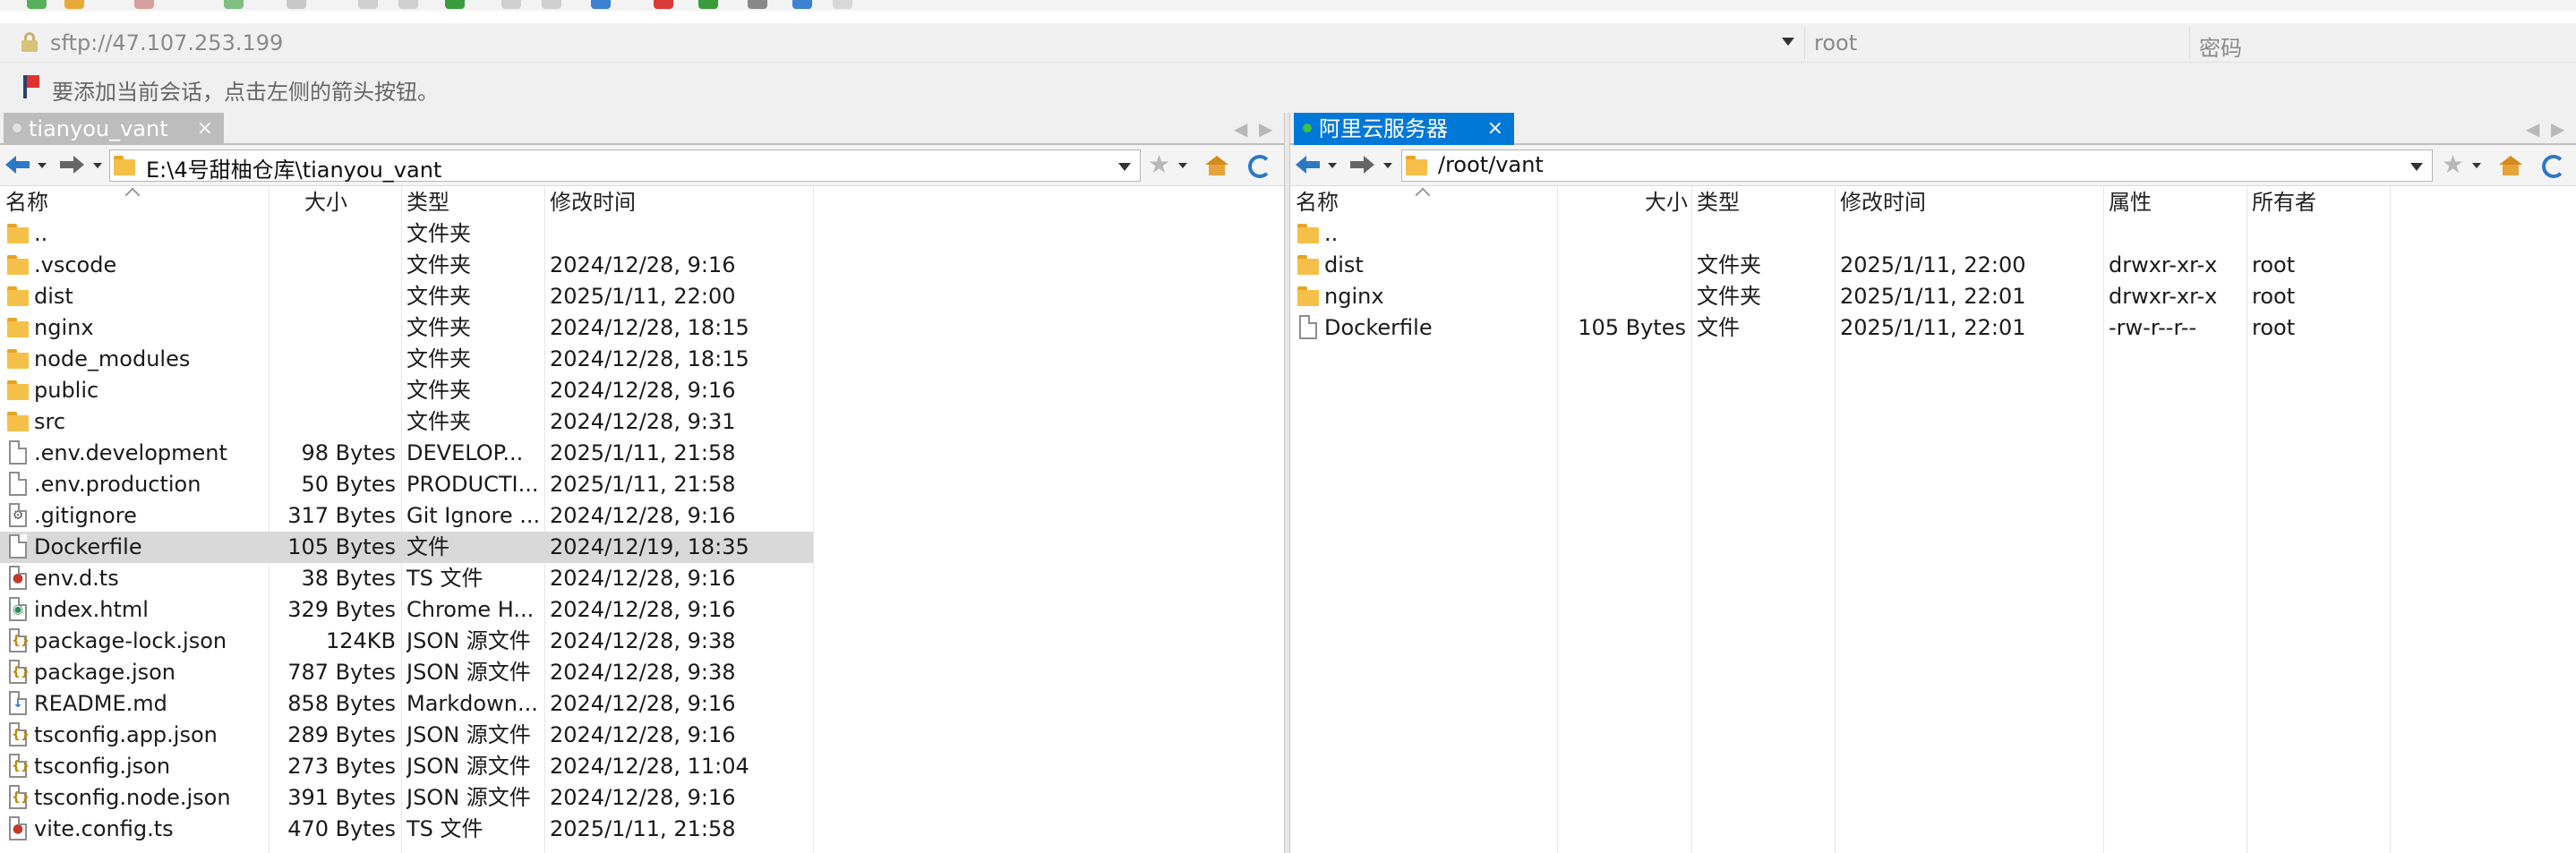 Image resolution: width=2576 pixels, height=853 pixels. I want to click on address-input: sftp://47.107.253.199, so click(166, 42).